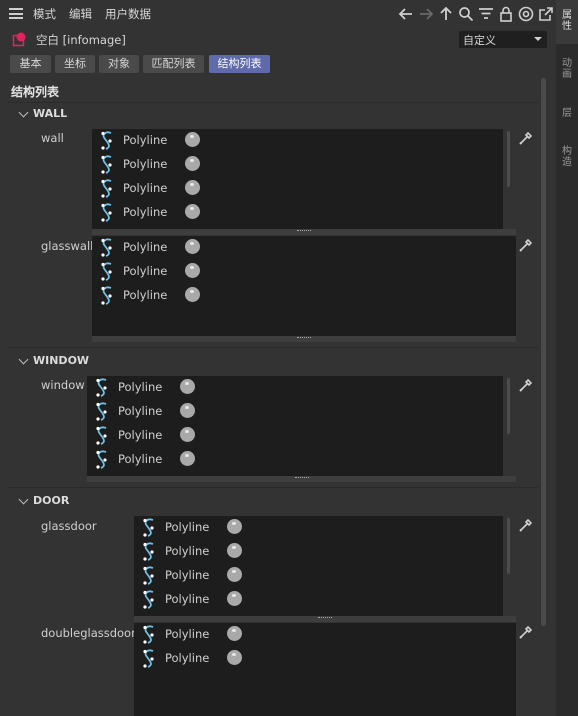  Describe the element at coordinates (239, 64) in the screenshot. I see `tab-structure-list: 结构列表` at that location.